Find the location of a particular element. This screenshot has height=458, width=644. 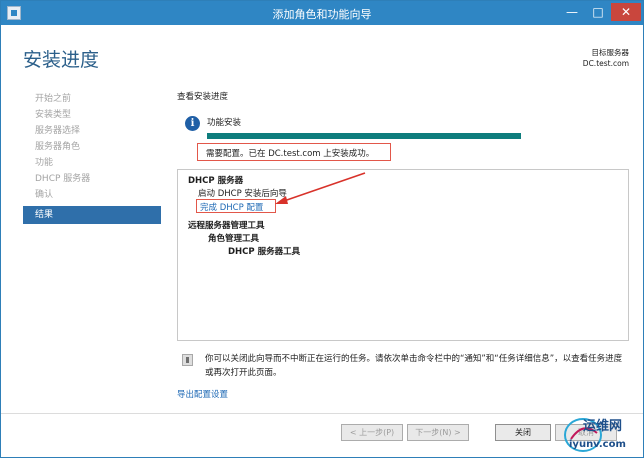

export-config-link: 导出配置设置 is located at coordinates (202, 394).